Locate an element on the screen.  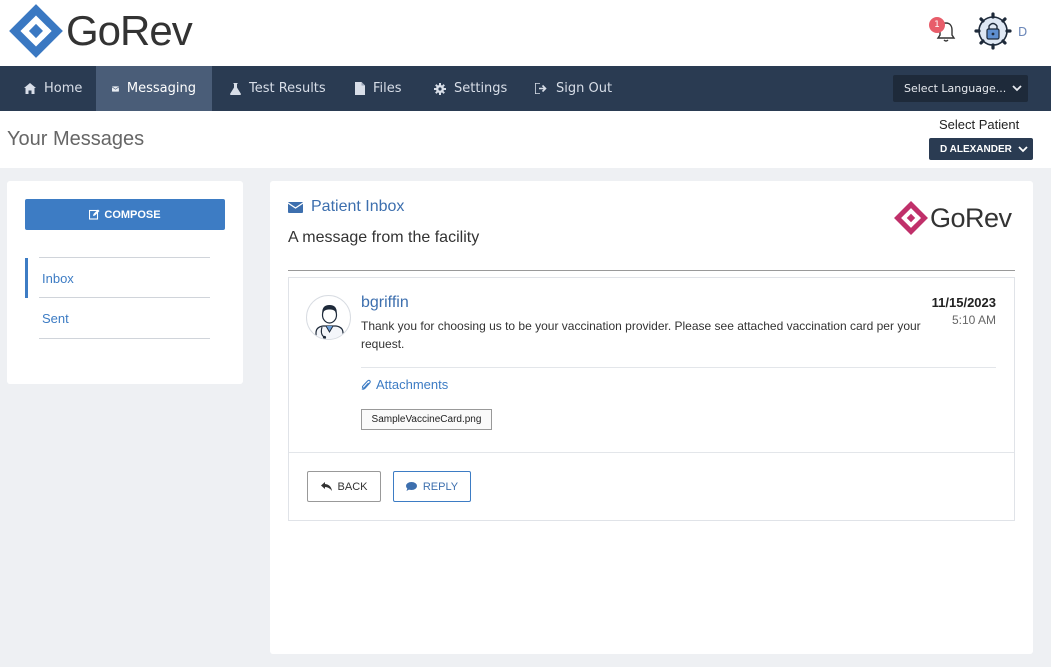
back-arrow-icon is located at coordinates (326, 486).